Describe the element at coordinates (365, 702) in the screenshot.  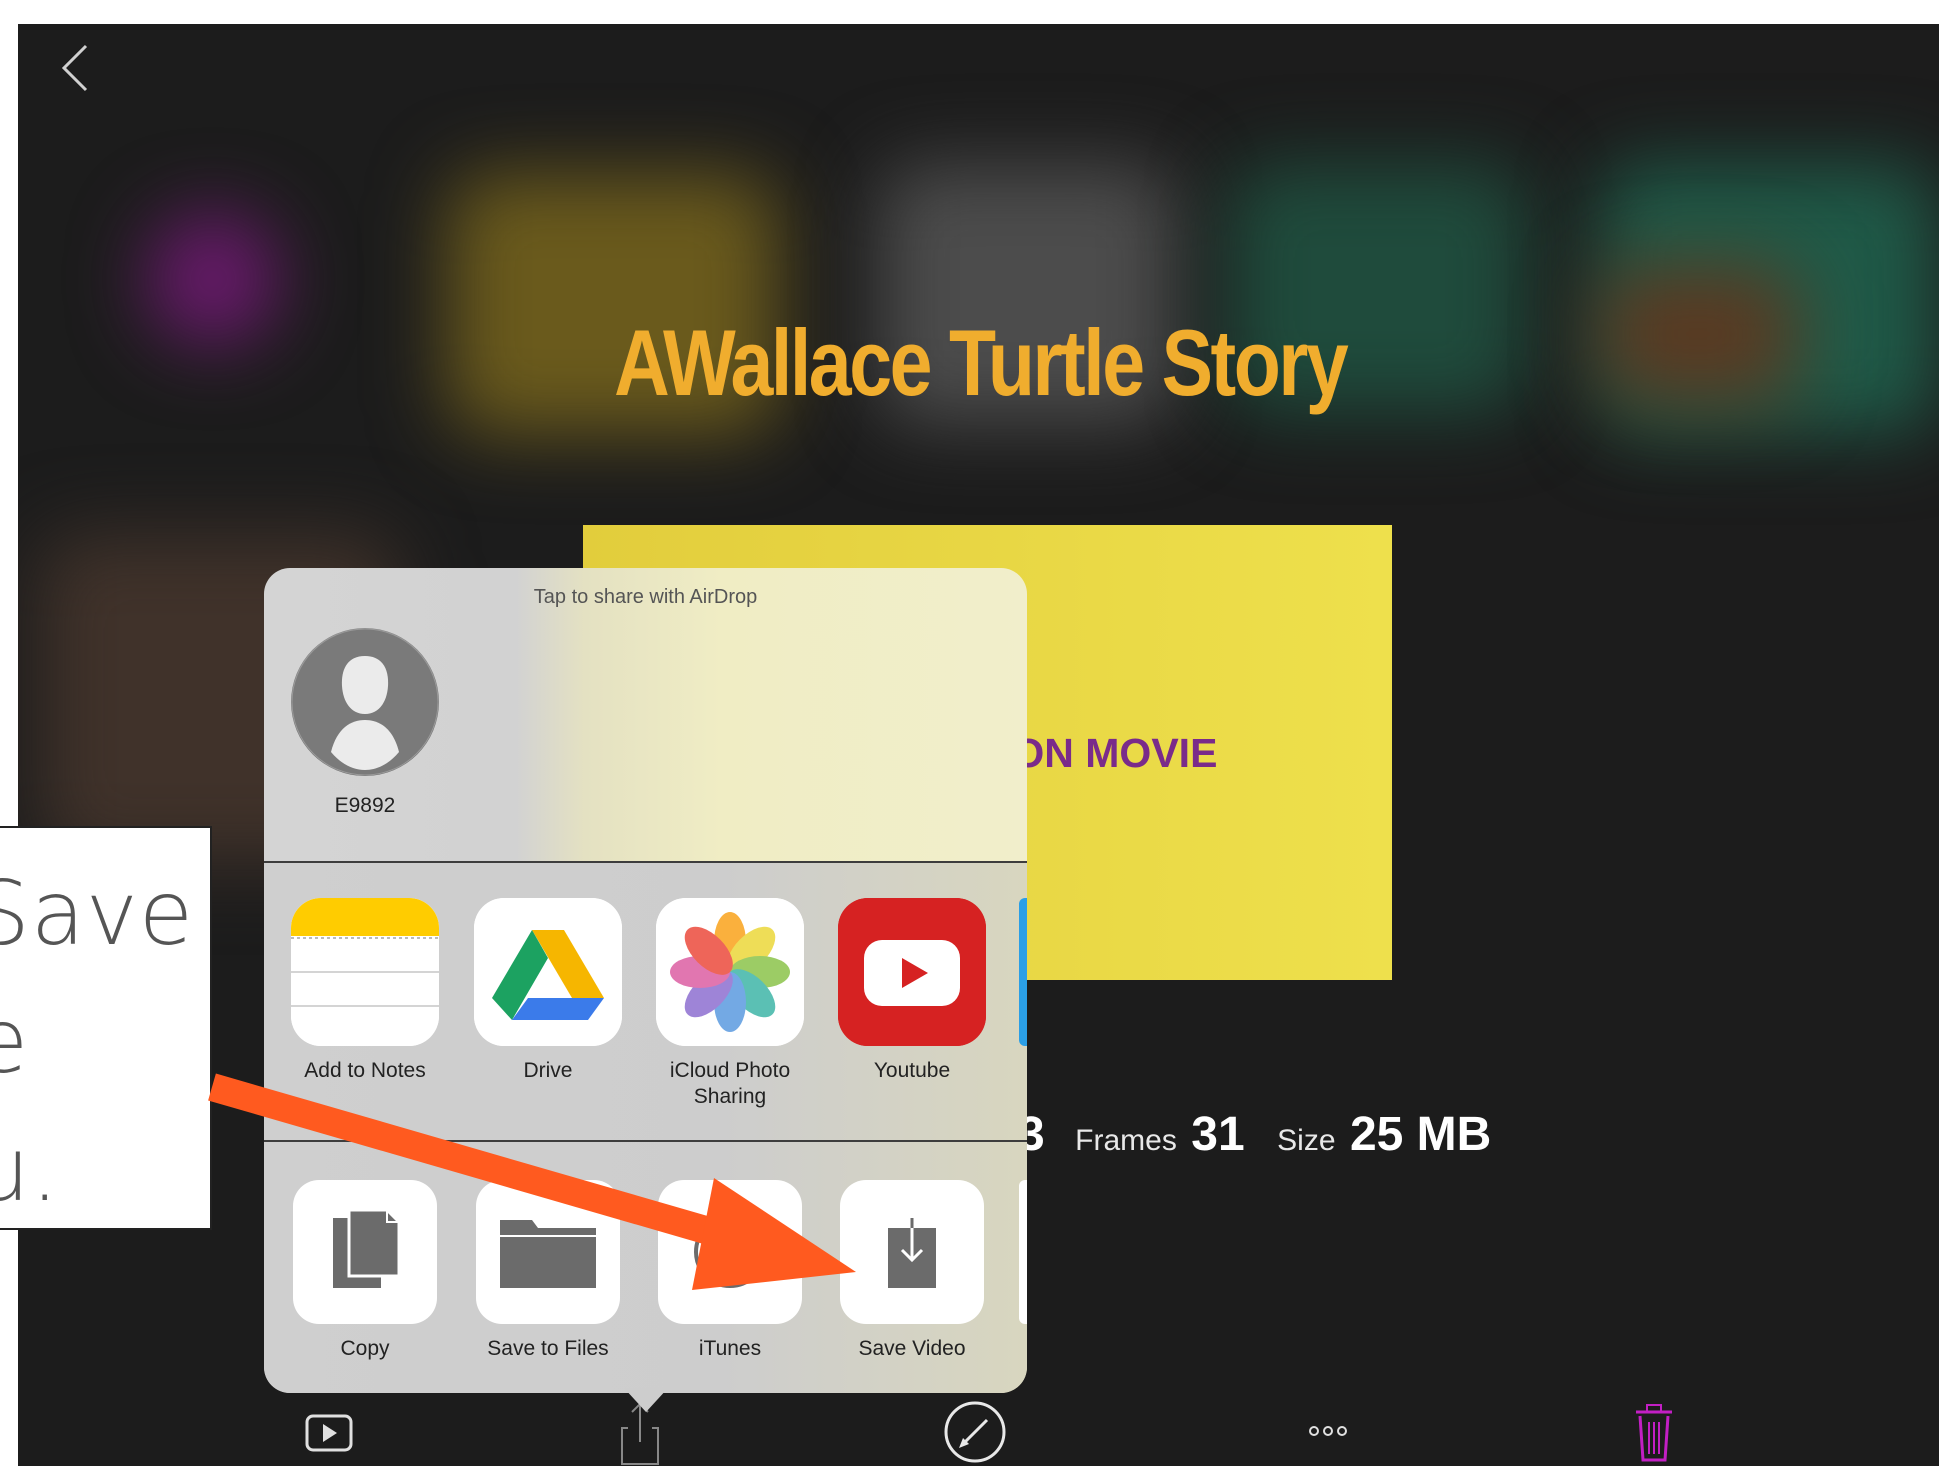
I see `person-silhouette-icon` at that location.